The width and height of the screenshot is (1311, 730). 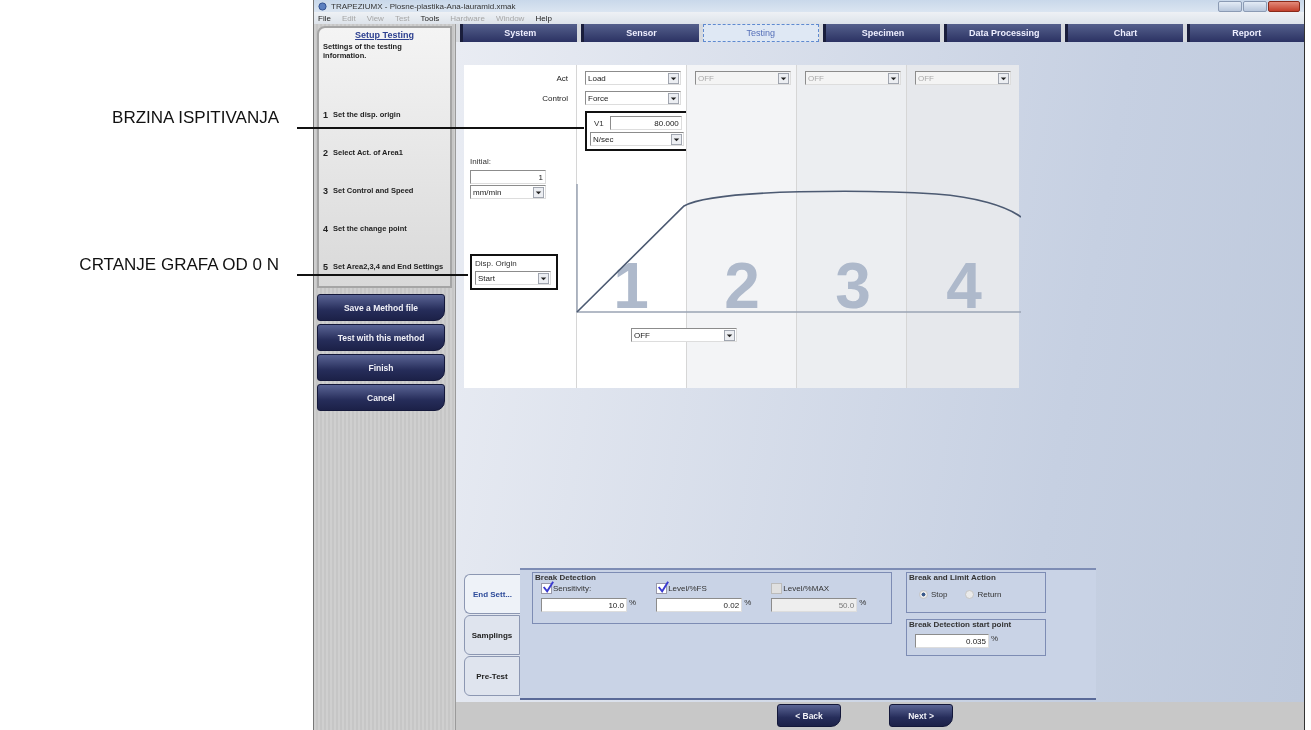 What do you see at coordinates (684, 335) in the screenshot?
I see `dropdown: OFF` at bounding box center [684, 335].